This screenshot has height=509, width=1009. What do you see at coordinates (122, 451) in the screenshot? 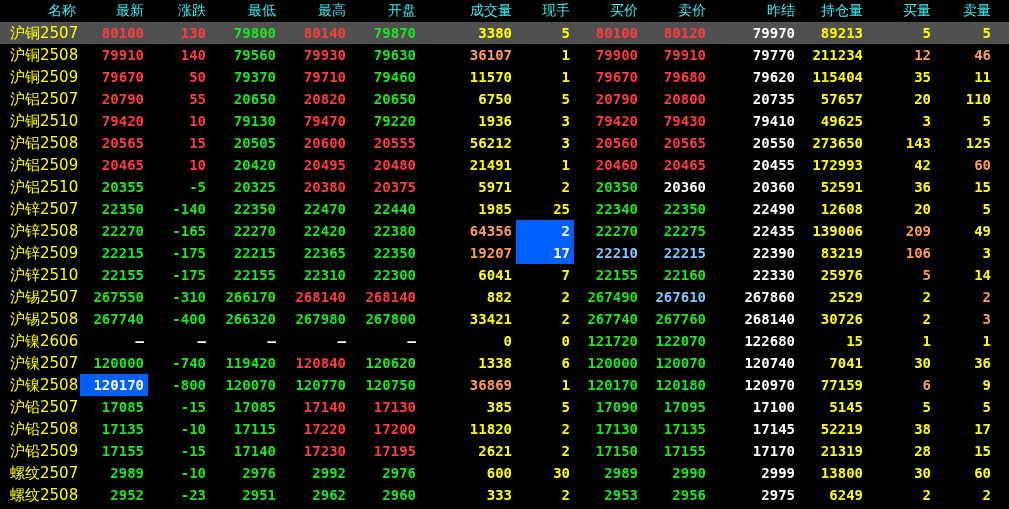
I see `cell-value: 17155` at bounding box center [122, 451].